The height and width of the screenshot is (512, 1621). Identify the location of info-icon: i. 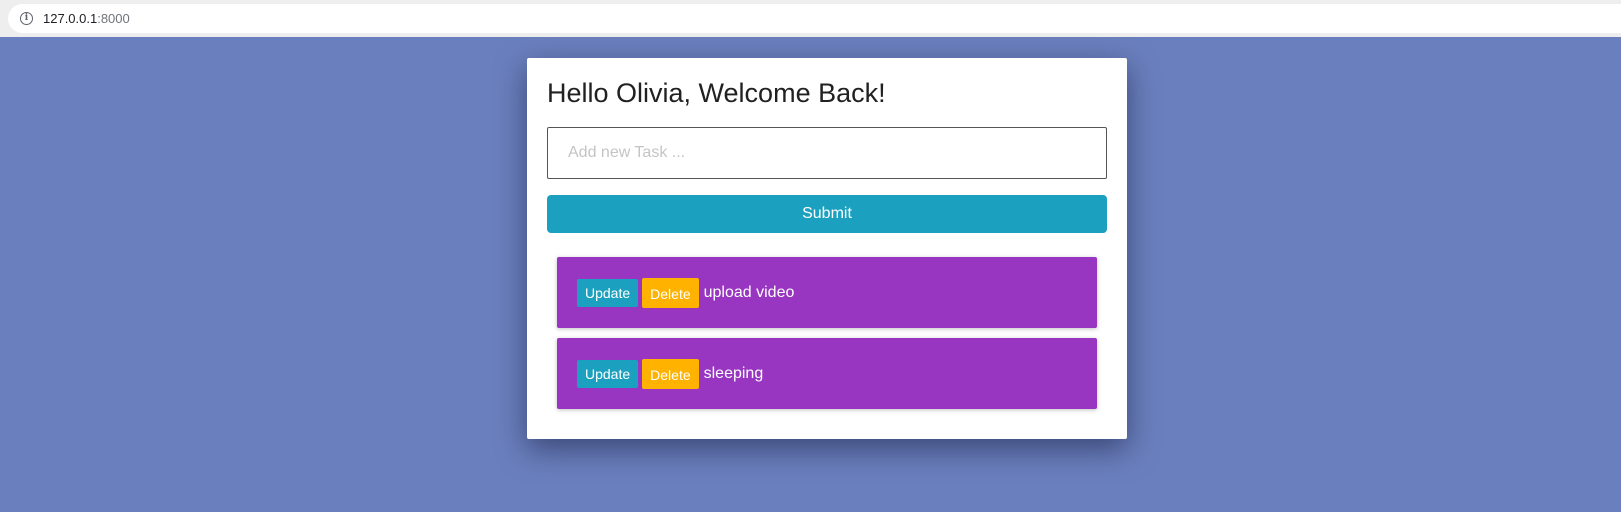
(26, 18).